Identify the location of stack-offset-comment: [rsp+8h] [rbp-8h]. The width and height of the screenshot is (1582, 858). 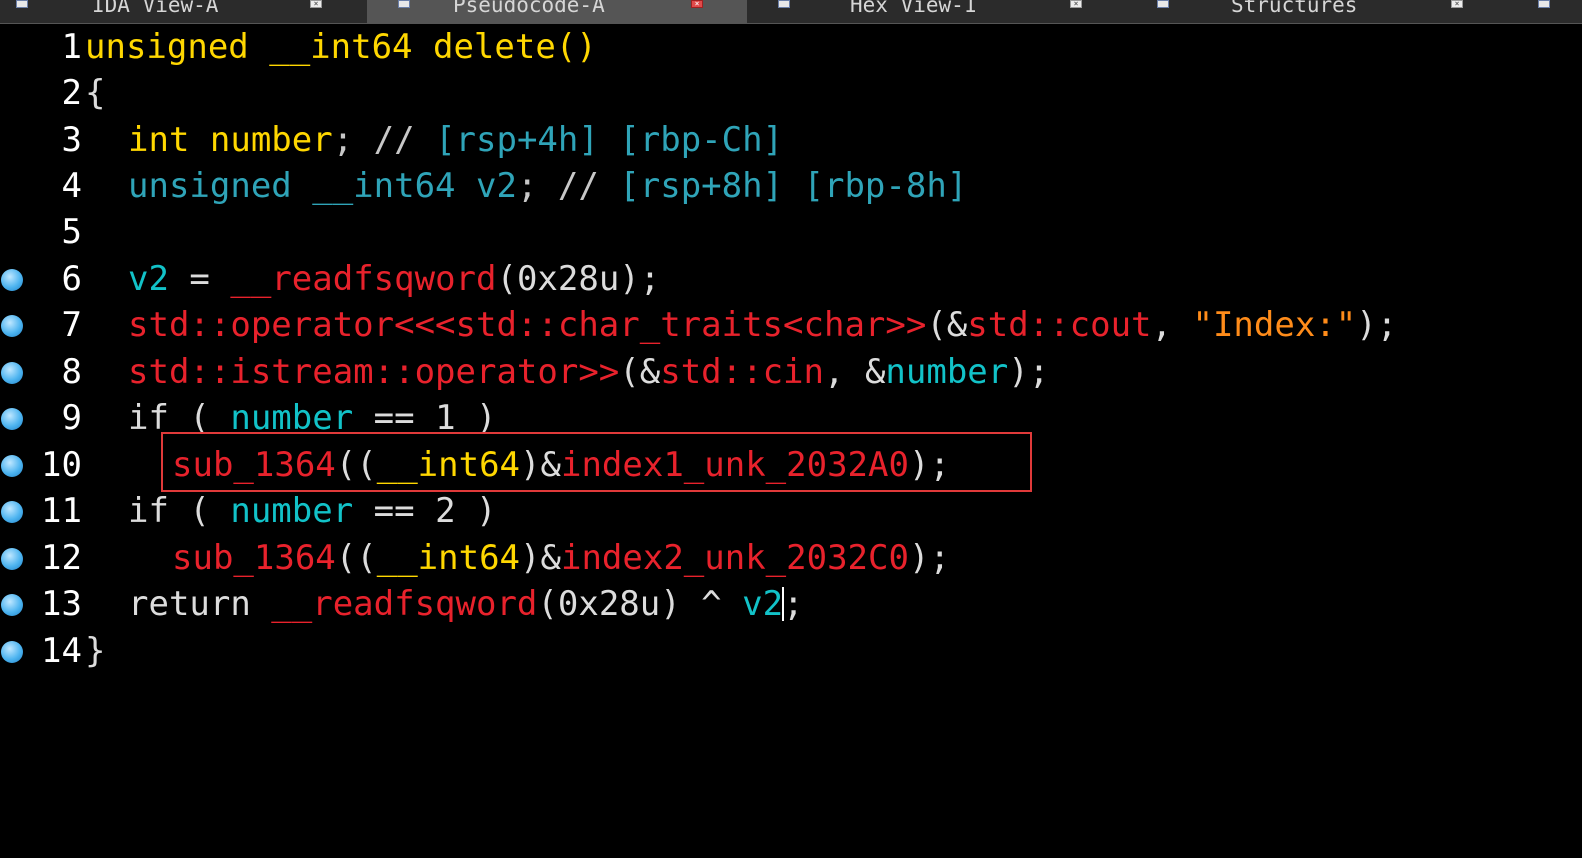
(793, 186).